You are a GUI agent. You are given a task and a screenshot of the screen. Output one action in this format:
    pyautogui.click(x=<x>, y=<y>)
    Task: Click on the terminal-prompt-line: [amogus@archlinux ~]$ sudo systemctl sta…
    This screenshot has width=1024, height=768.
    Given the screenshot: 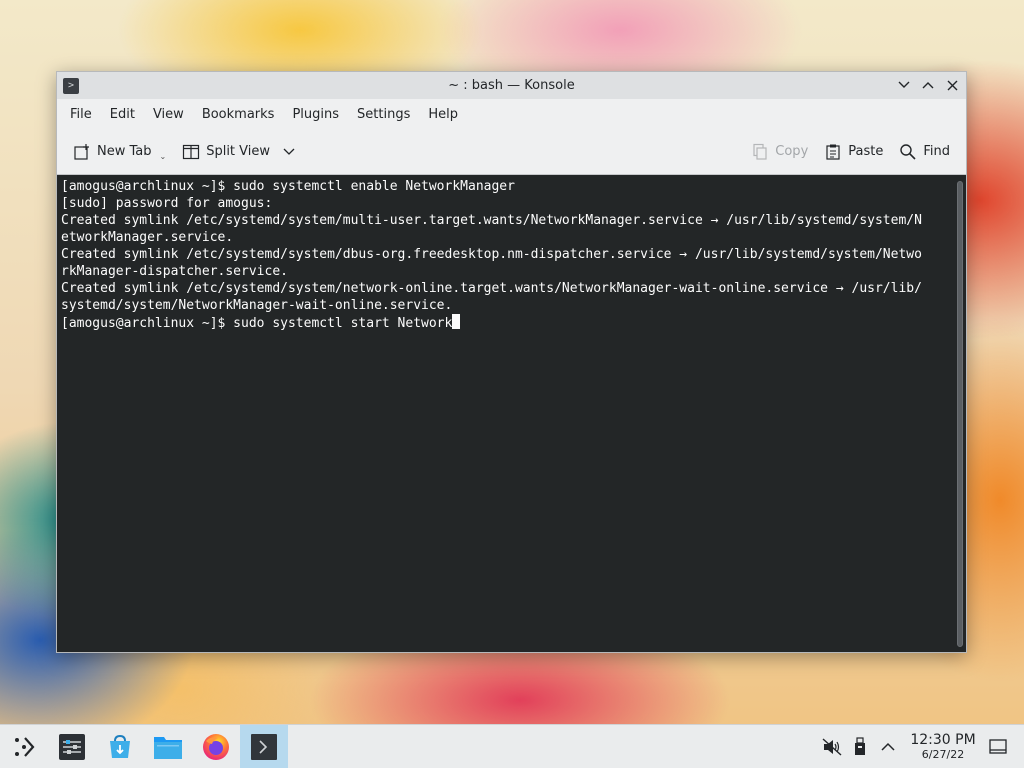 What is the action you would take?
    pyautogui.click(x=513, y=323)
    